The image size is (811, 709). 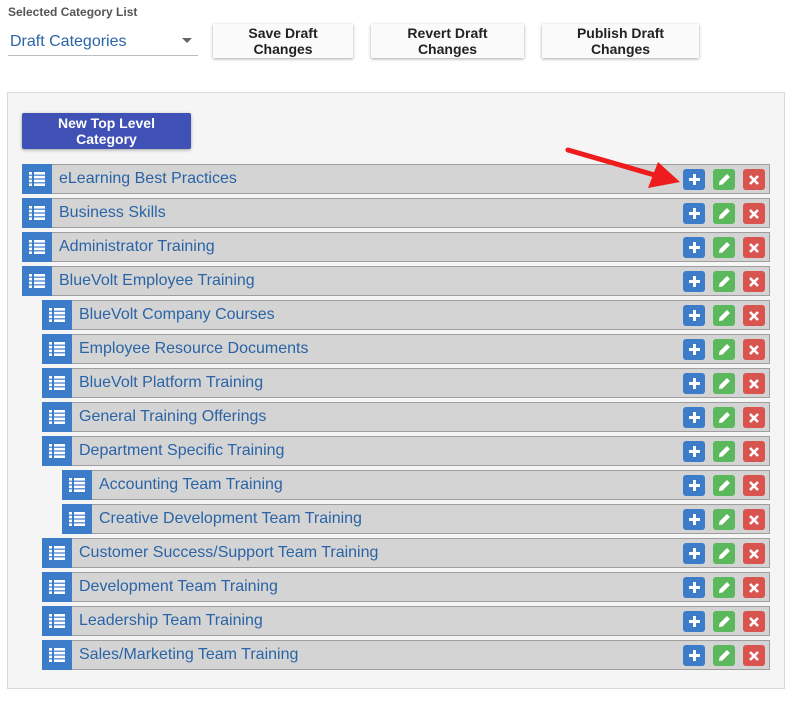 What do you see at coordinates (406, 349) in the screenshot?
I see `category-row: Employee Resource Documents` at bounding box center [406, 349].